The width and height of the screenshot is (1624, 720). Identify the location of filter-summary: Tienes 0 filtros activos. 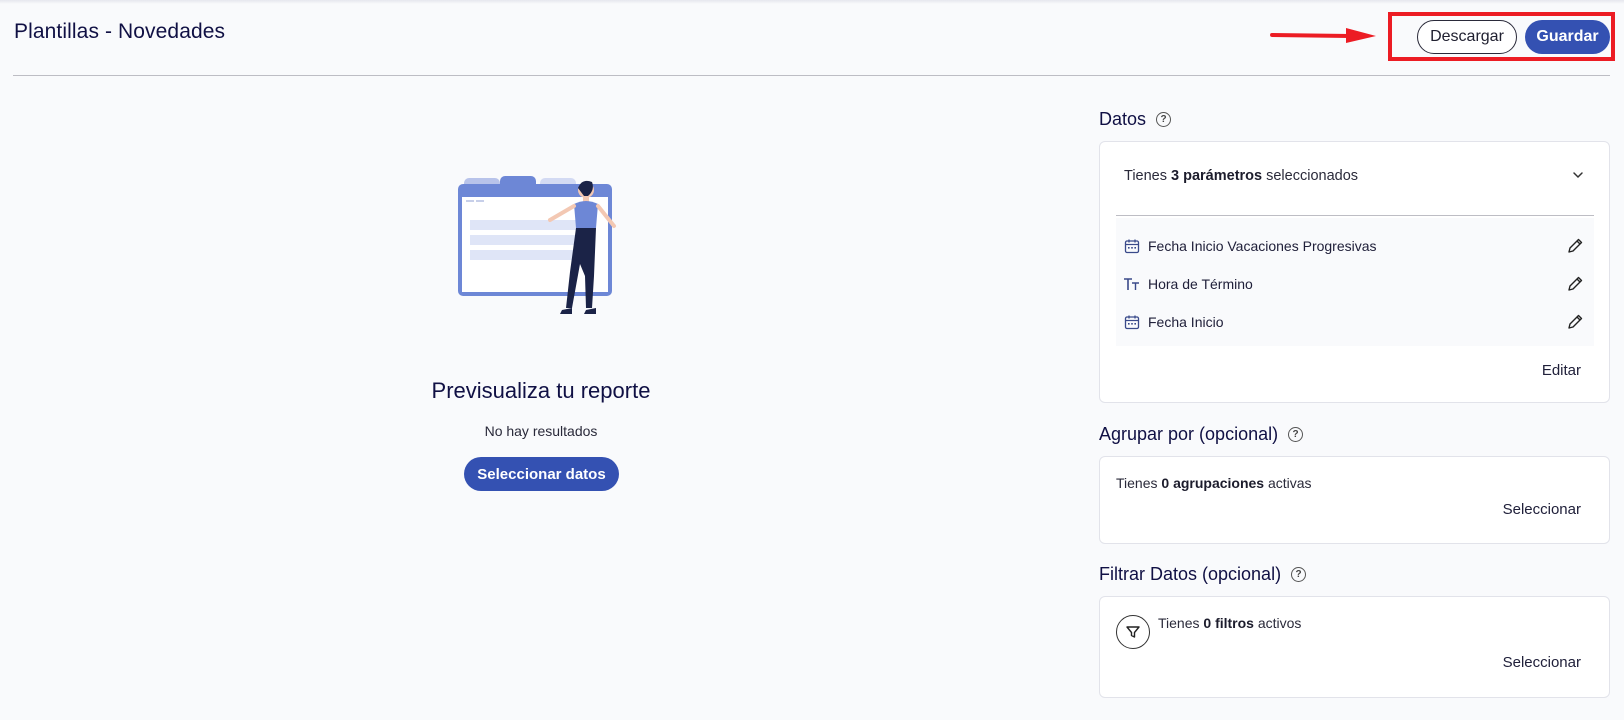
(1229, 623).